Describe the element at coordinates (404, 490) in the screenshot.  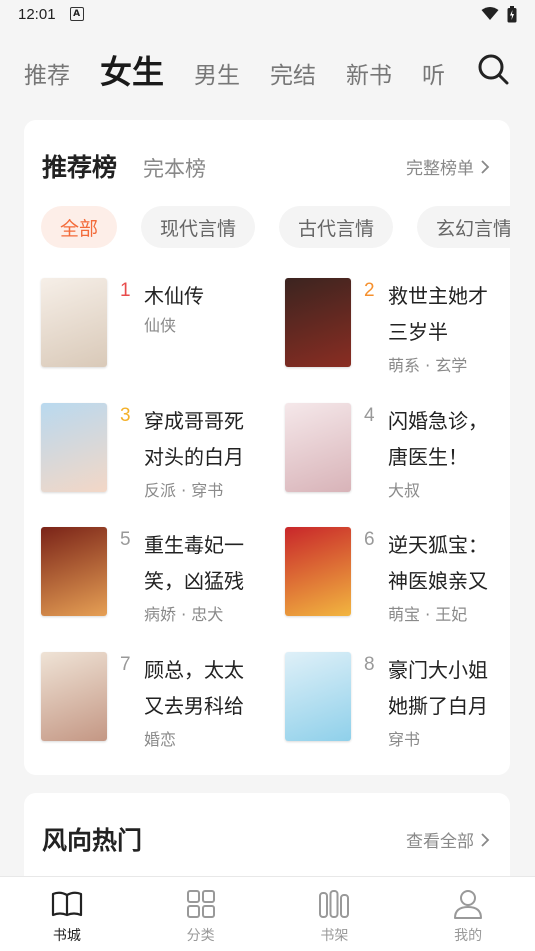
I see `book-tags: 大叔` at that location.